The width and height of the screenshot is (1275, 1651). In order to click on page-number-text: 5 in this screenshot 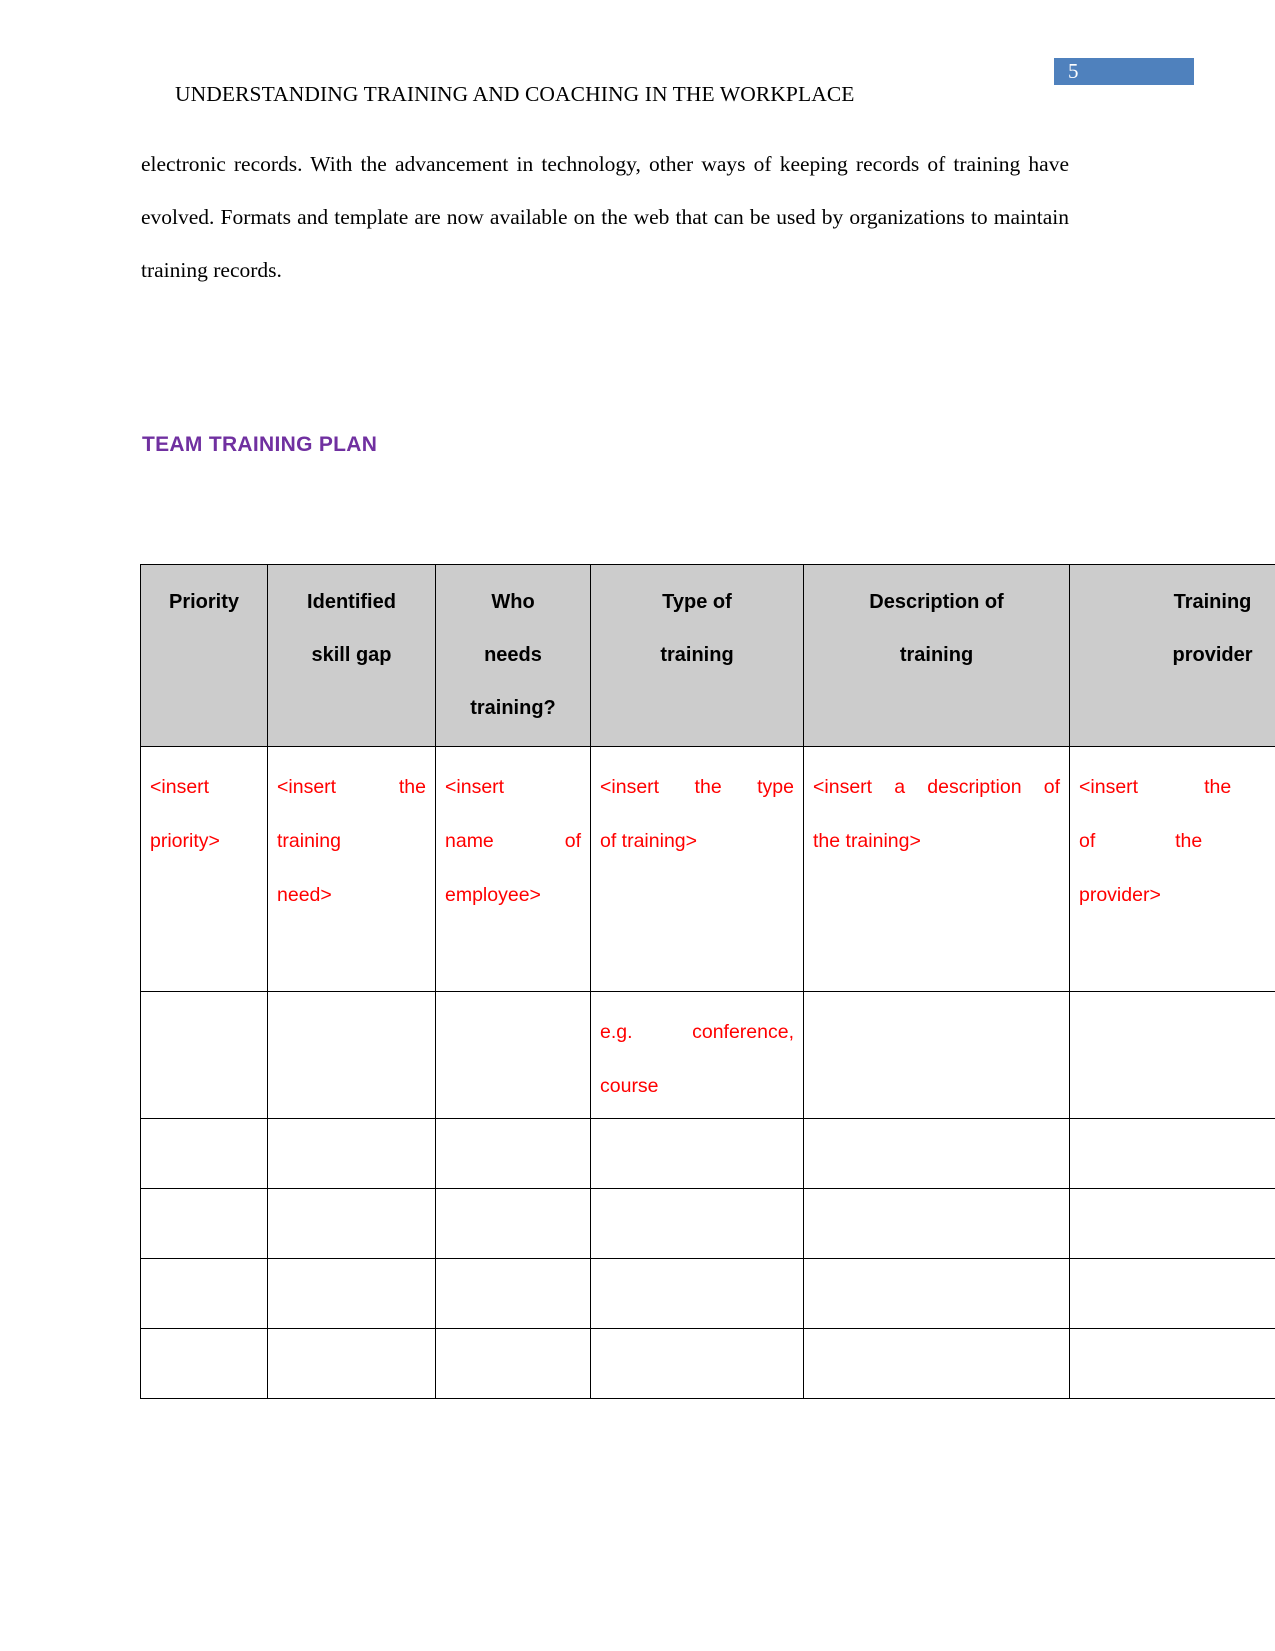, I will do `click(1073, 71)`.